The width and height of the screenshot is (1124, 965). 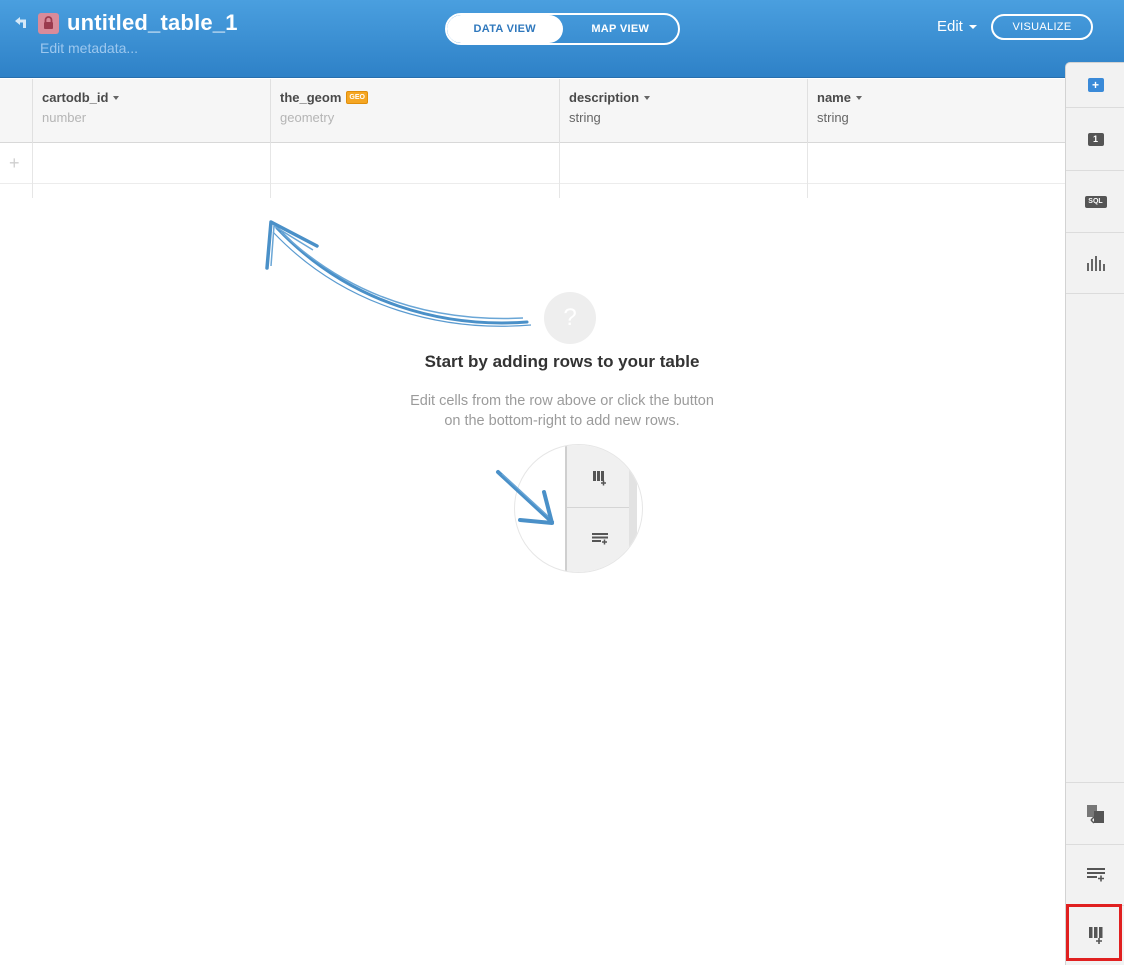 I want to click on column-cartodb-id: cartodb_id number, so click(x=151, y=111).